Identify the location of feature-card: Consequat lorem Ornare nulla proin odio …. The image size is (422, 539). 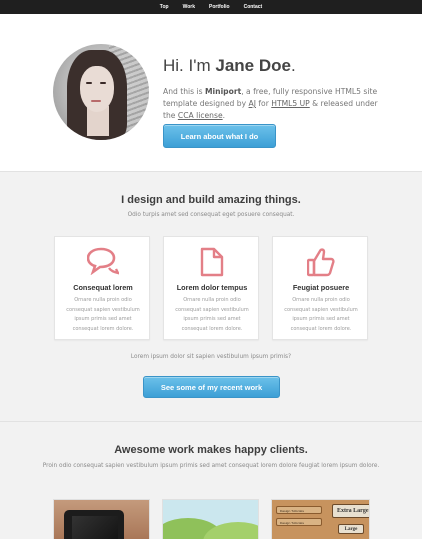
(102, 288).